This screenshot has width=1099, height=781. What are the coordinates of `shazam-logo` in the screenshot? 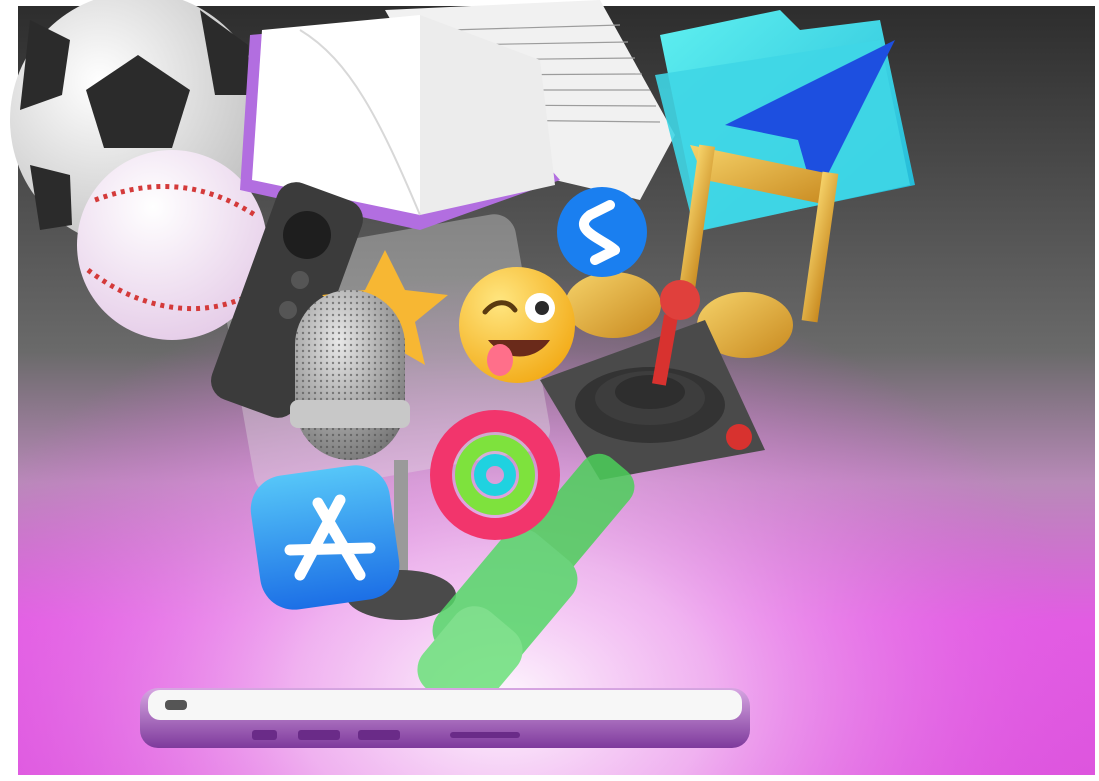 It's located at (602, 232).